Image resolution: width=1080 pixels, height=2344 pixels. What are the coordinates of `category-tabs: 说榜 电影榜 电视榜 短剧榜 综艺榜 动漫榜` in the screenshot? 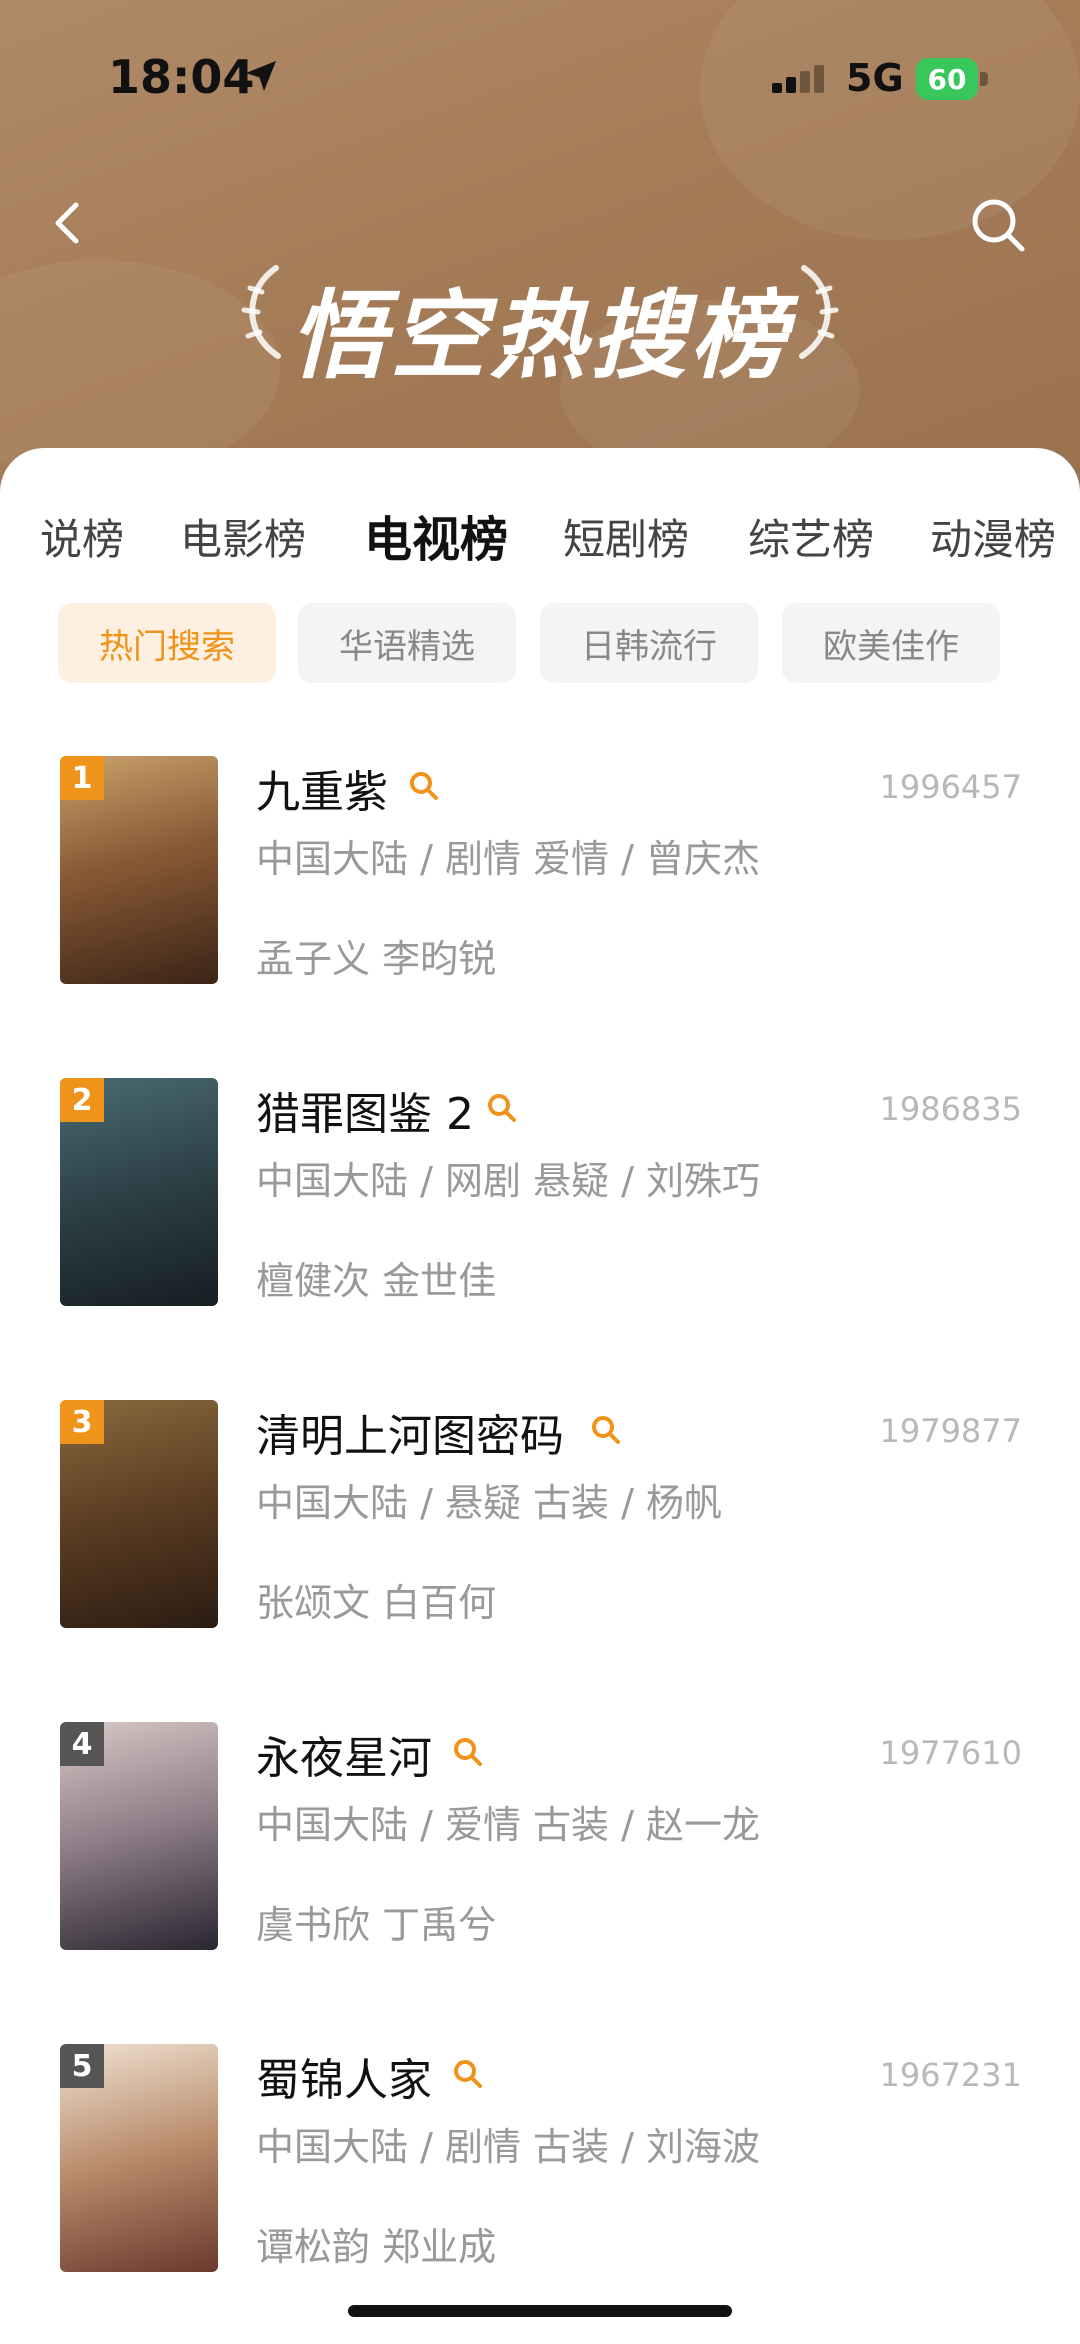 It's located at (540, 541).